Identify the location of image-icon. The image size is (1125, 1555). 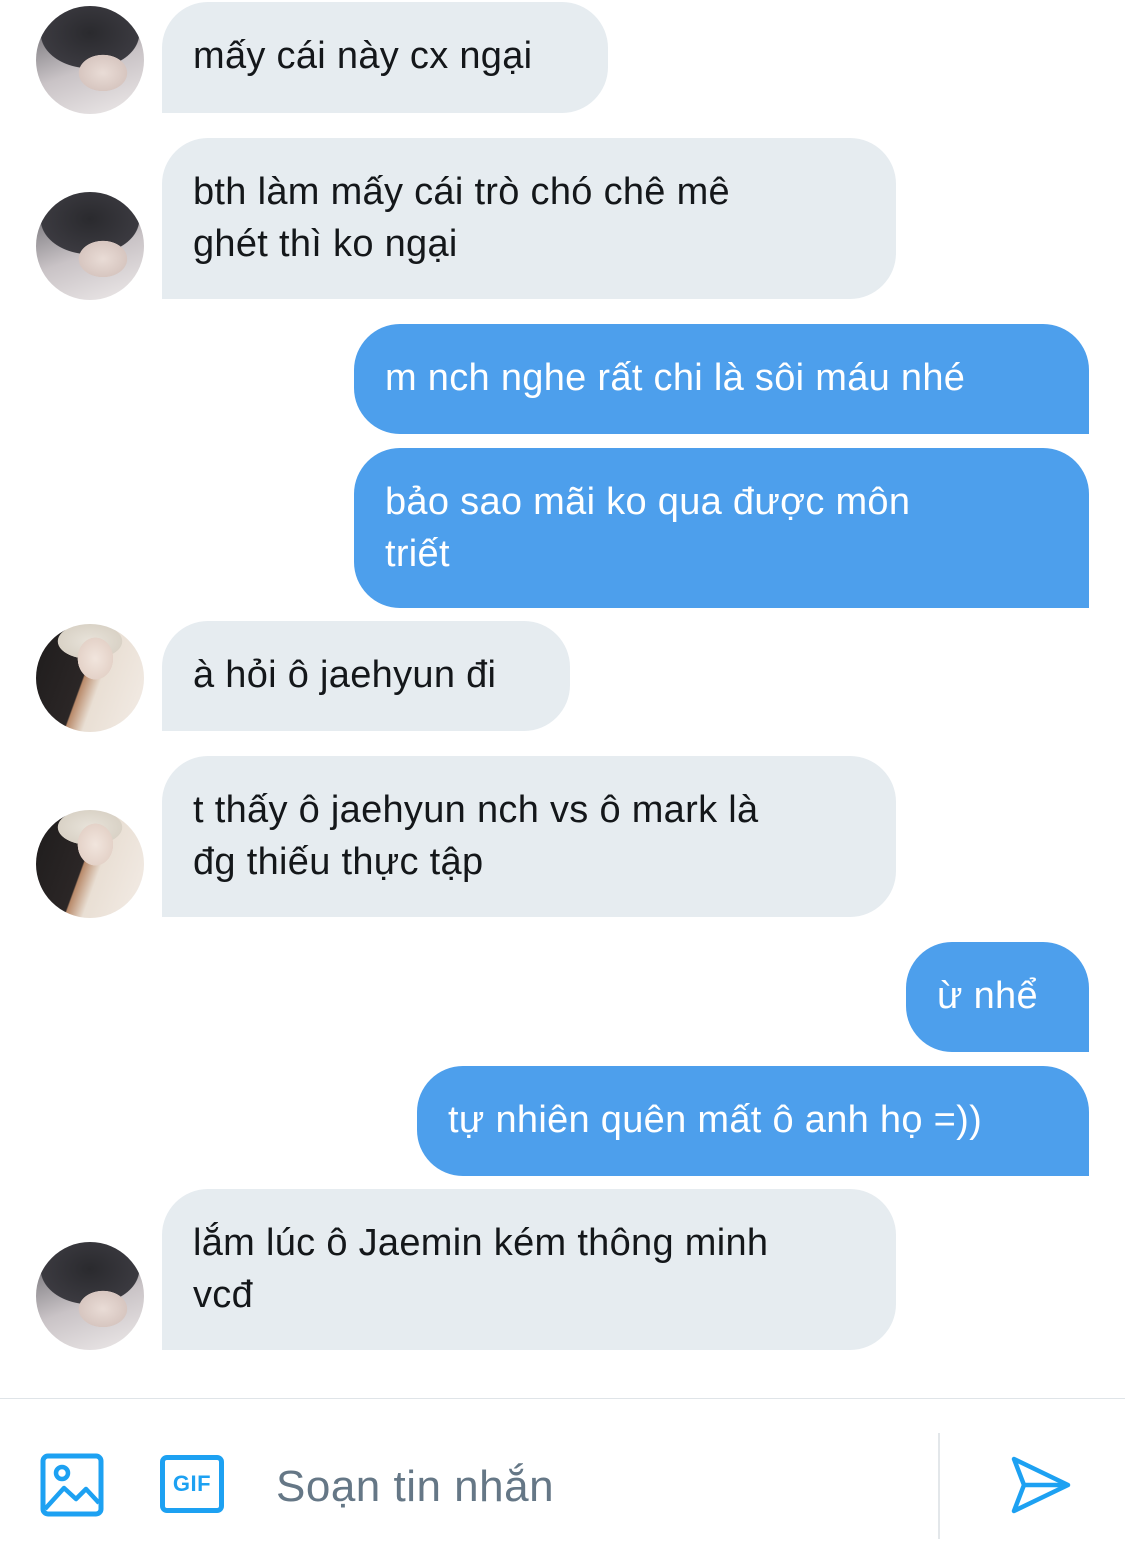
(72, 1485).